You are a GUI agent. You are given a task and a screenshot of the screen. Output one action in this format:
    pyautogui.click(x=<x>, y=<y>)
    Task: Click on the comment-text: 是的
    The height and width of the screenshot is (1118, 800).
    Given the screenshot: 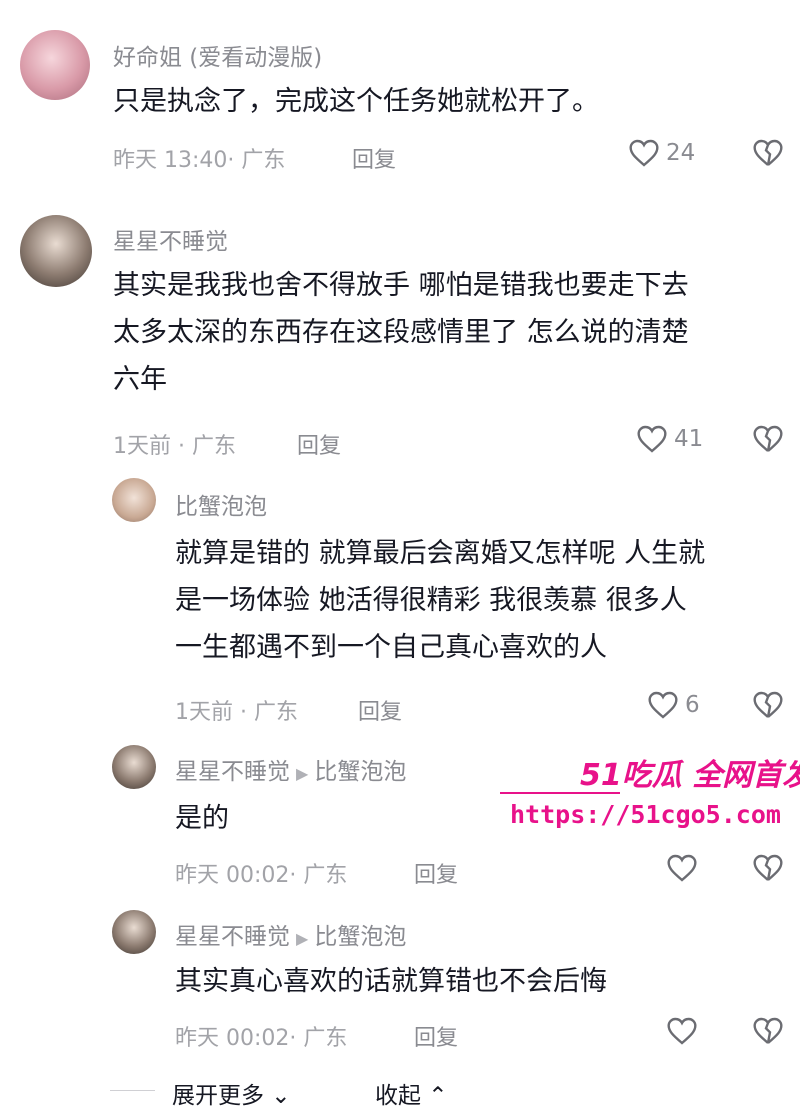 What is the action you would take?
    pyautogui.click(x=202, y=818)
    